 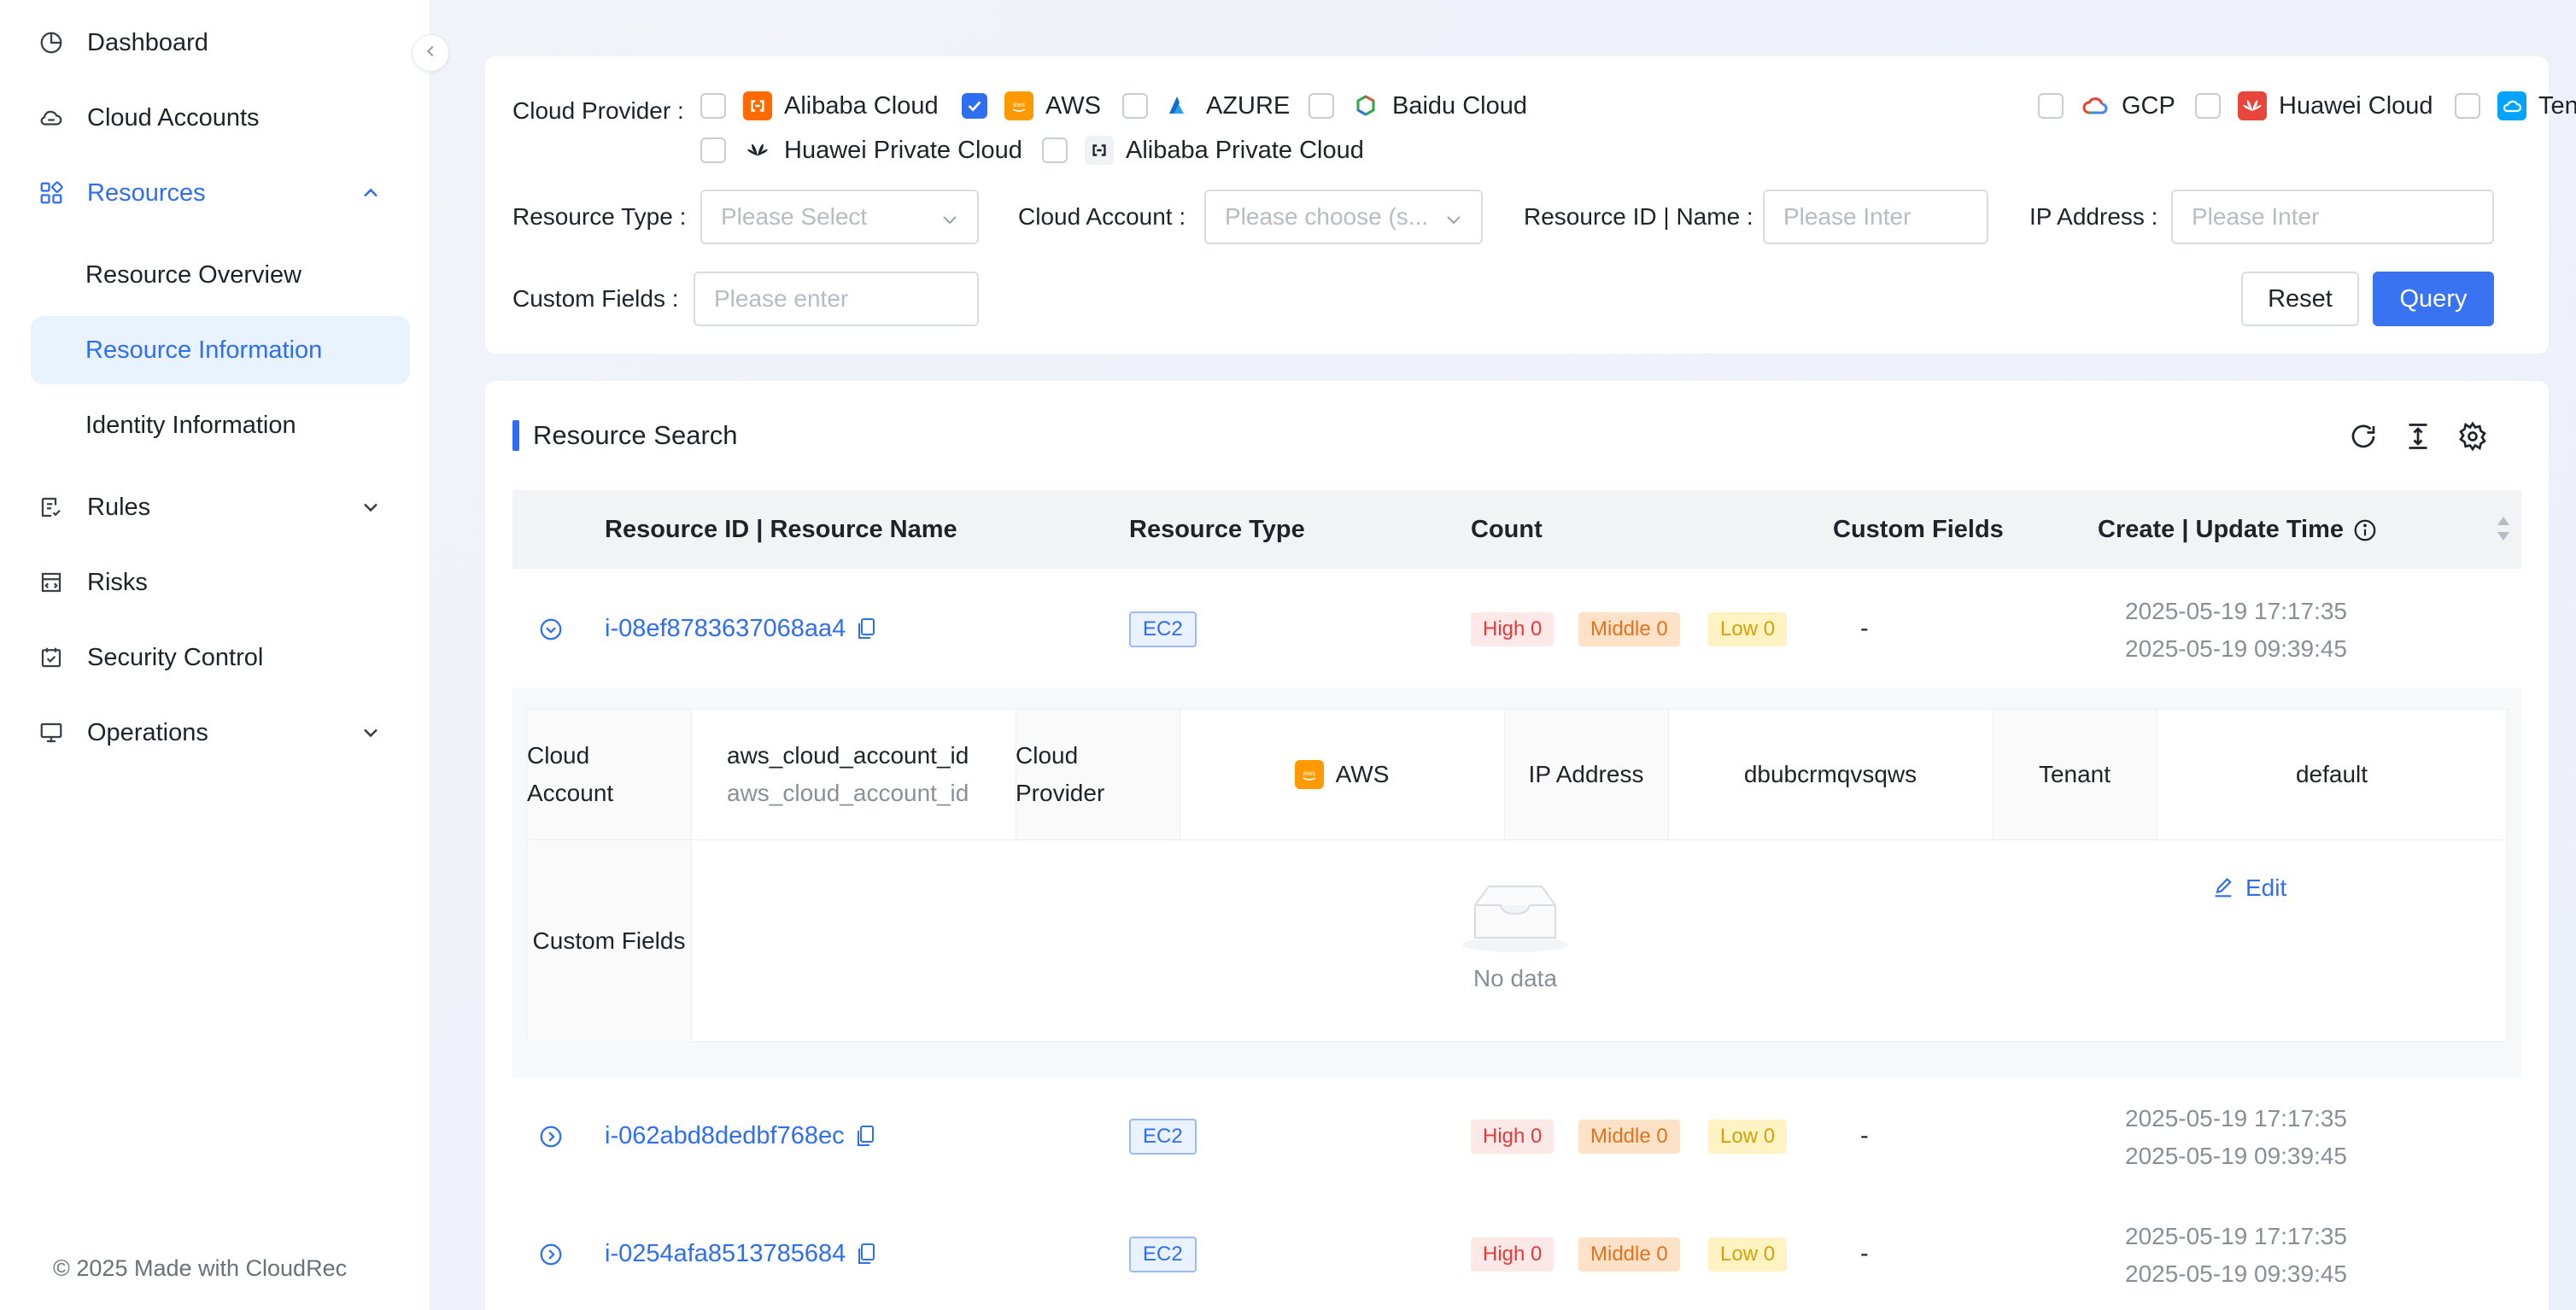 What do you see at coordinates (220, 193) in the screenshot?
I see `sidebar-item-resources: Resources` at bounding box center [220, 193].